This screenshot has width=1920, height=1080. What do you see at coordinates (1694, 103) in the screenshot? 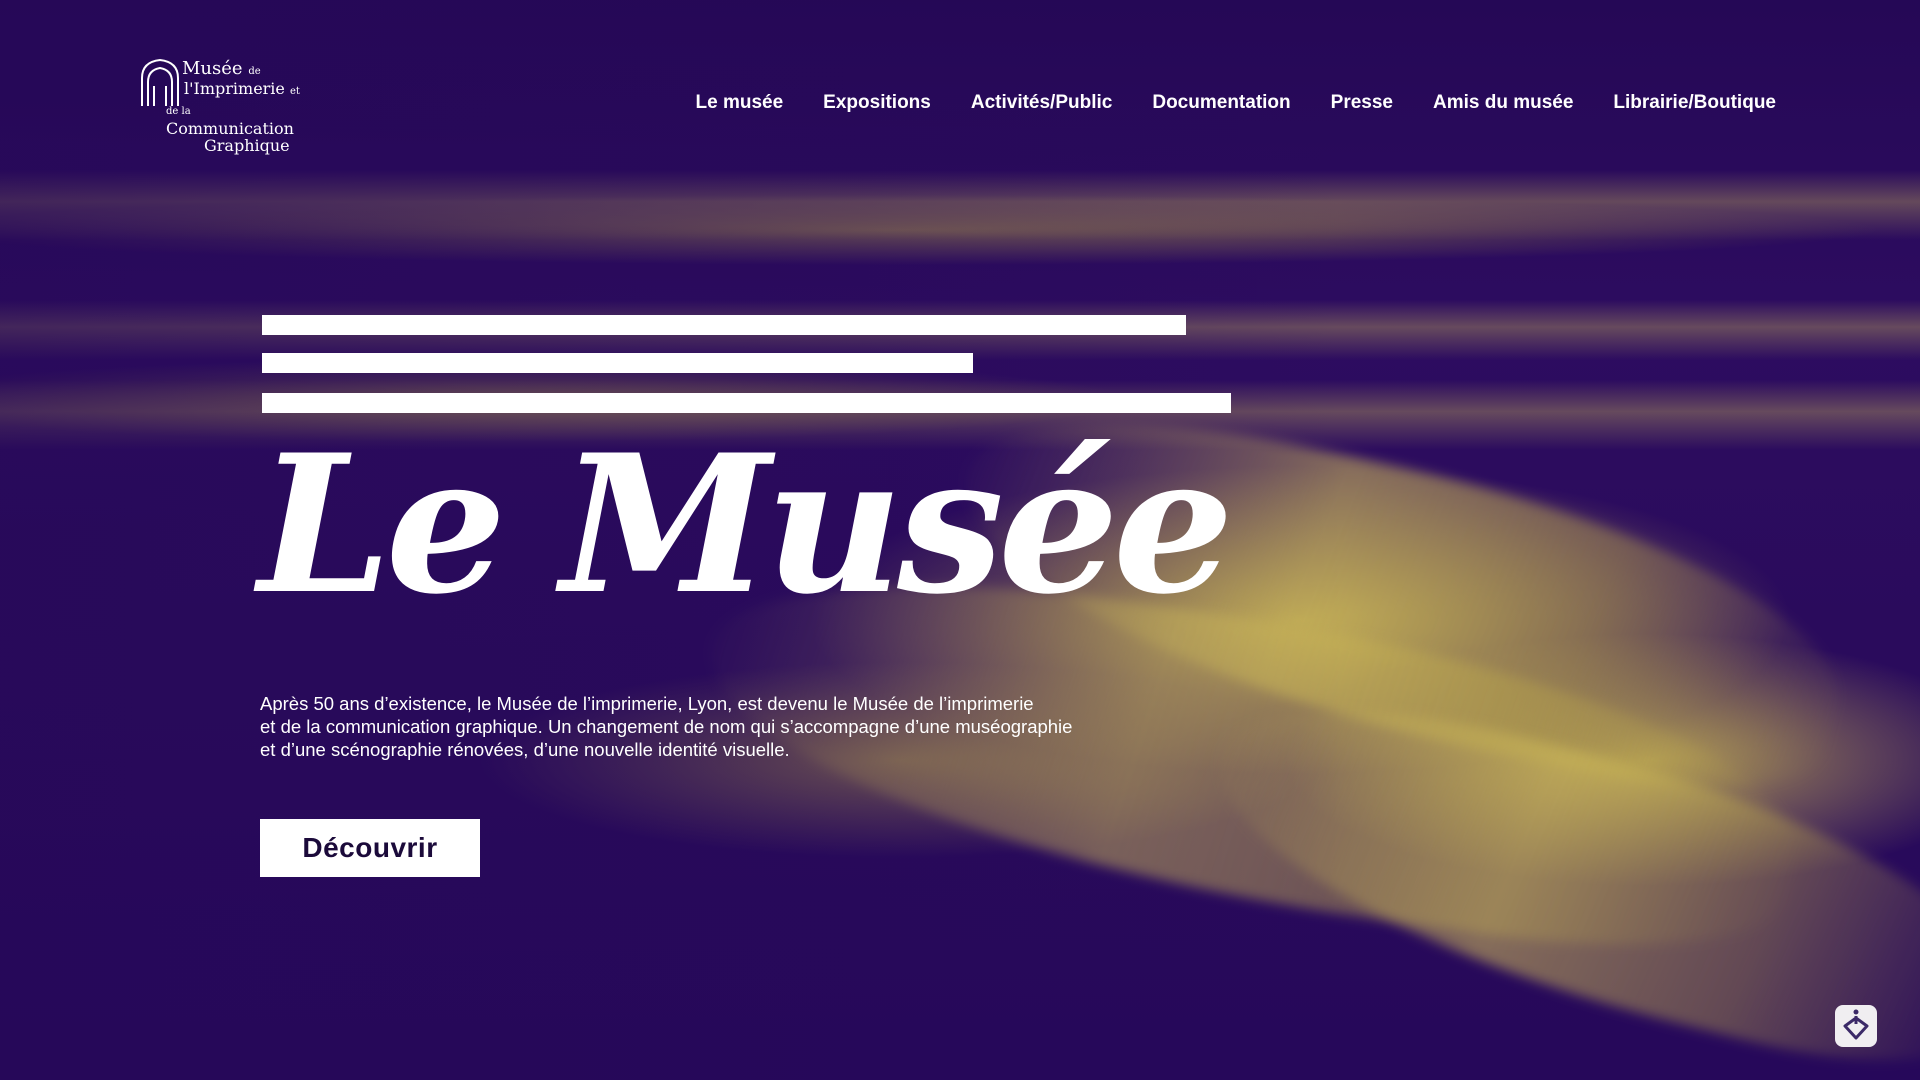
I see `nav-item-librairie-boutique: Librairie/Boutique` at bounding box center [1694, 103].